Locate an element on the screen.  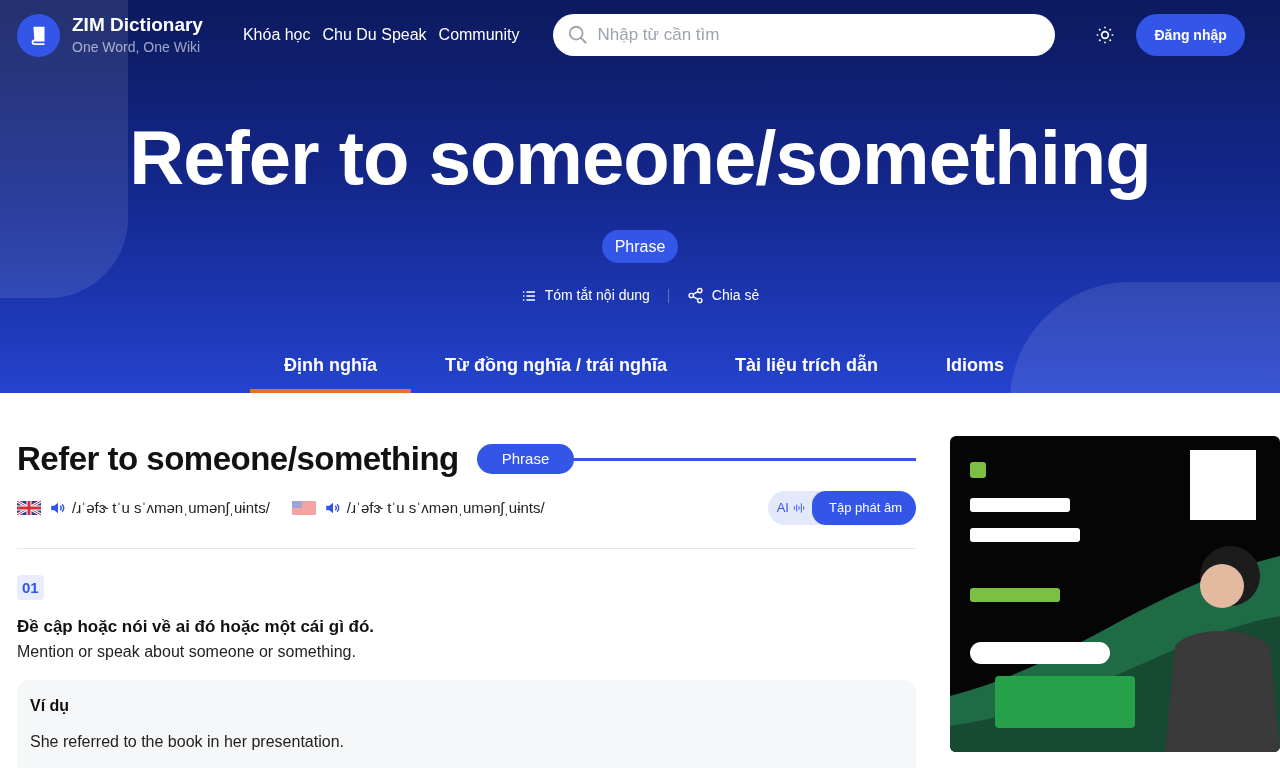
login-button: Đăng nhập is located at coordinates (1190, 35).